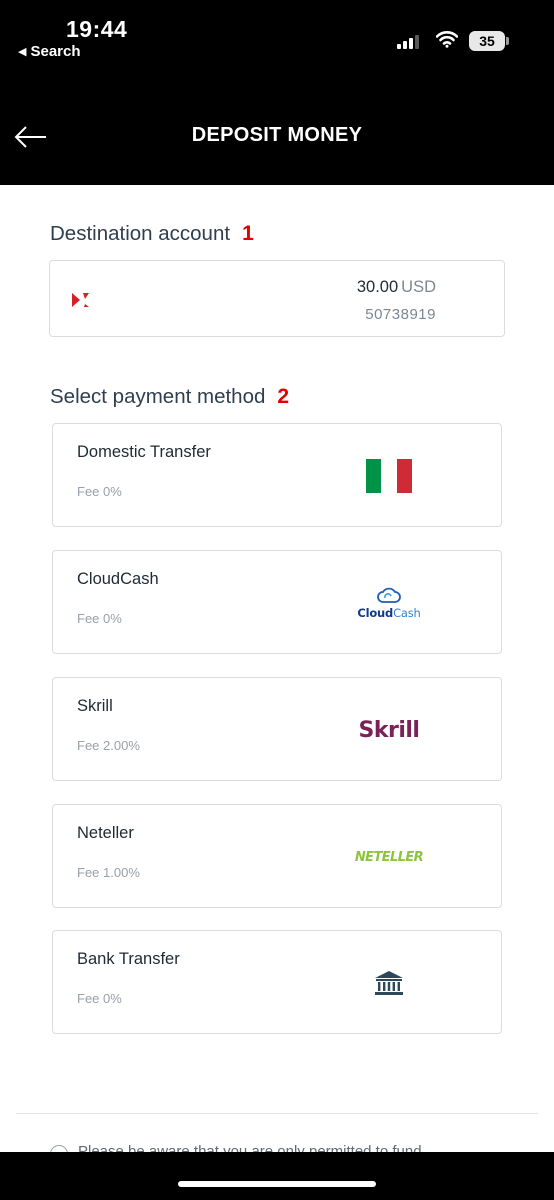 Image resolution: width=554 pixels, height=1200 pixels. What do you see at coordinates (277, 1176) in the screenshot?
I see `bottom-bar` at bounding box center [277, 1176].